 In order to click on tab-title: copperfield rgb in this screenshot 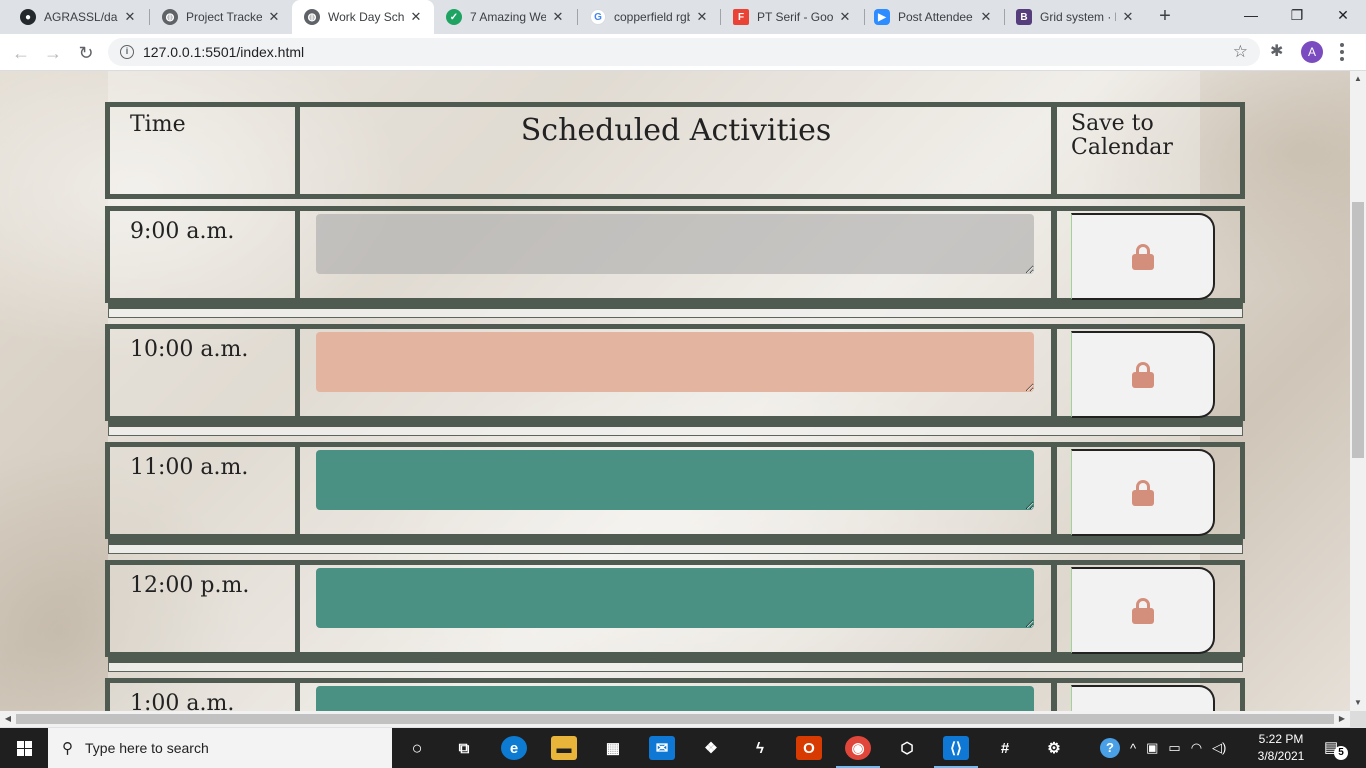, I will do `click(652, 17)`.